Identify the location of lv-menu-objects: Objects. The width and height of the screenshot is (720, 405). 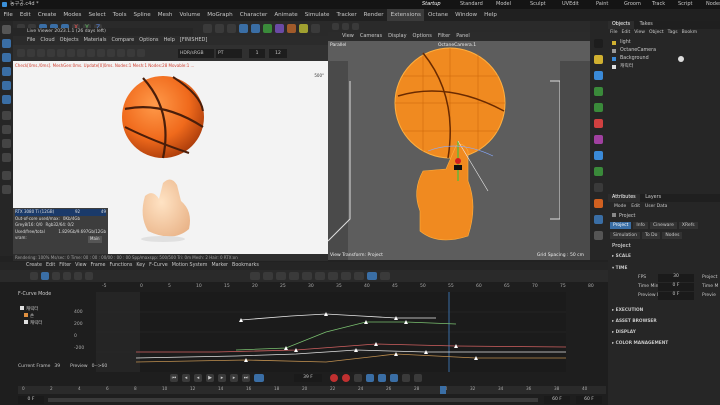
(69, 40).